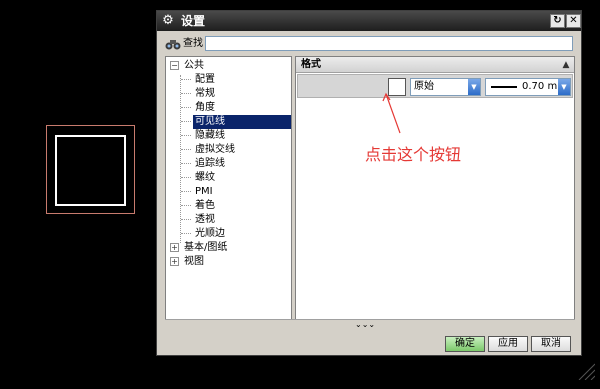 This screenshot has height=389, width=600. I want to click on tree-item-label: 隐藏线, so click(210, 135).